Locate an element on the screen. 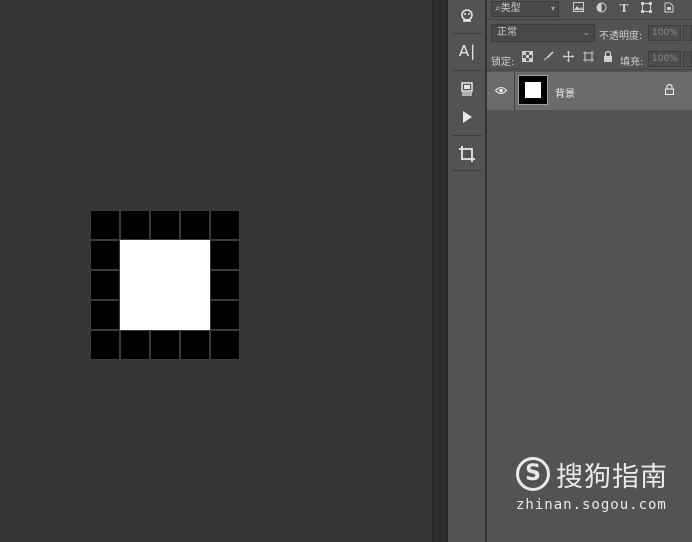 This screenshot has height=542, width=692. layer-thumbnail-white is located at coordinates (533, 90).